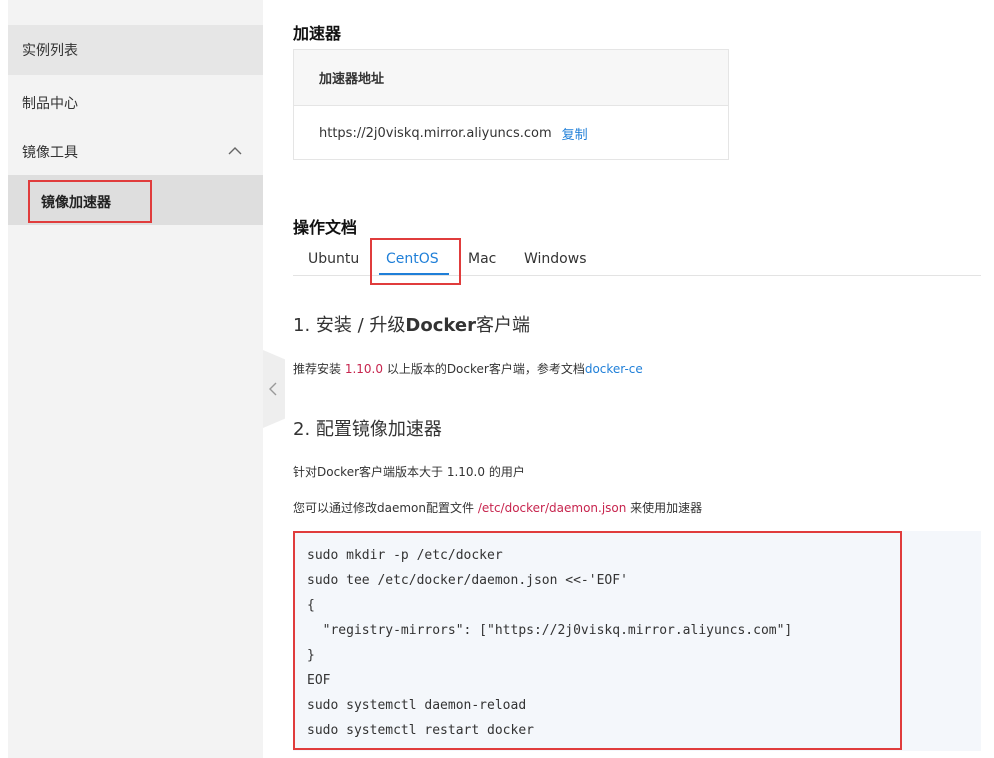 The height and width of the screenshot is (758, 994). I want to click on step1-title: 1. 安装 / 升级Docker客户端, so click(411, 324).